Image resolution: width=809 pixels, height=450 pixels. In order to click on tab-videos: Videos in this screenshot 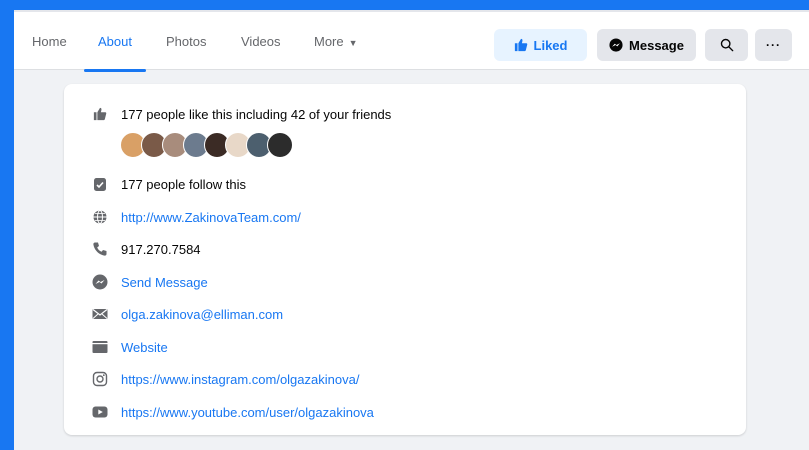, I will do `click(261, 41)`.